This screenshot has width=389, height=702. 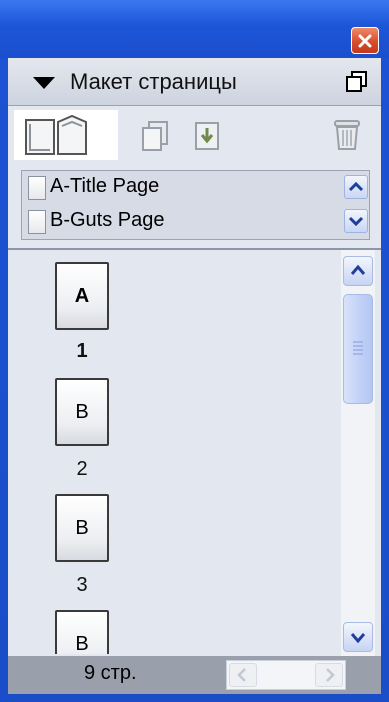 What do you see at coordinates (44, 83) in the screenshot?
I see `collapse-triangle-icon` at bounding box center [44, 83].